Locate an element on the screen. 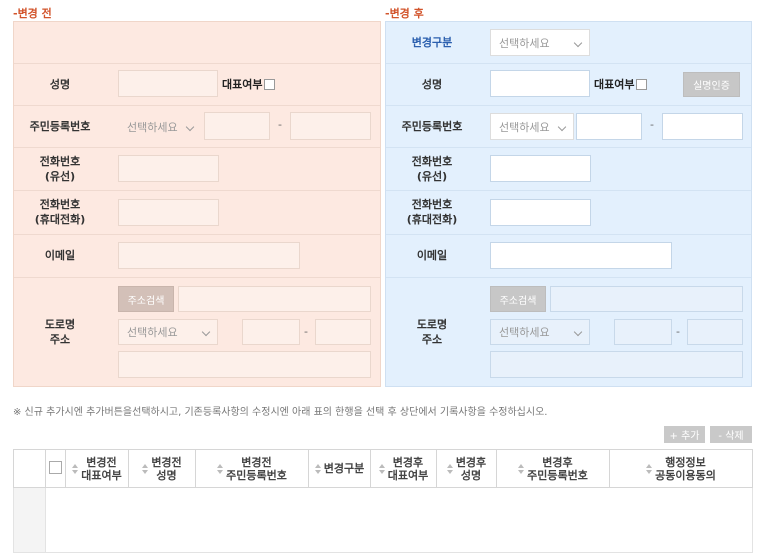 This screenshot has height=553, width=773. after-address-label-line2: 주소 is located at coordinates (432, 339).